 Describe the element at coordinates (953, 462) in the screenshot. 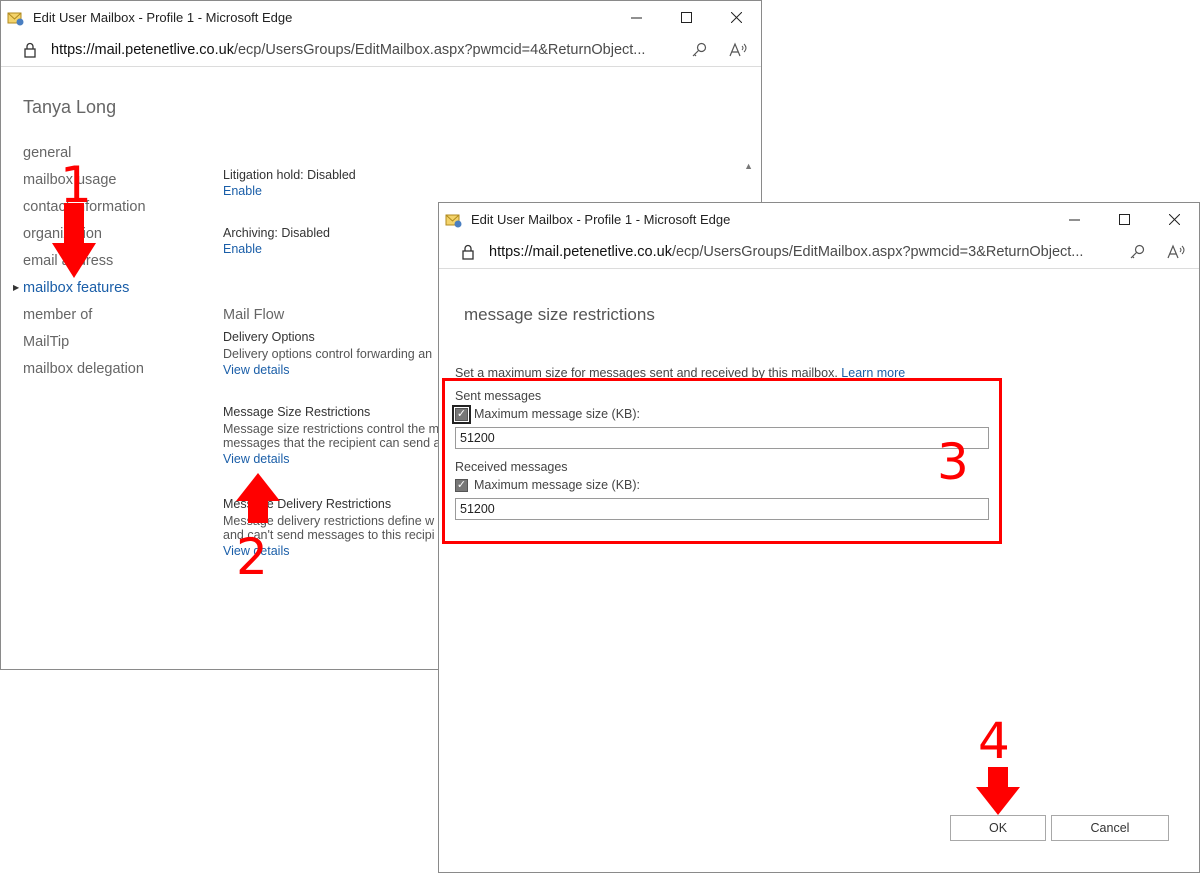

I see `annotation-step-3: 3` at that location.